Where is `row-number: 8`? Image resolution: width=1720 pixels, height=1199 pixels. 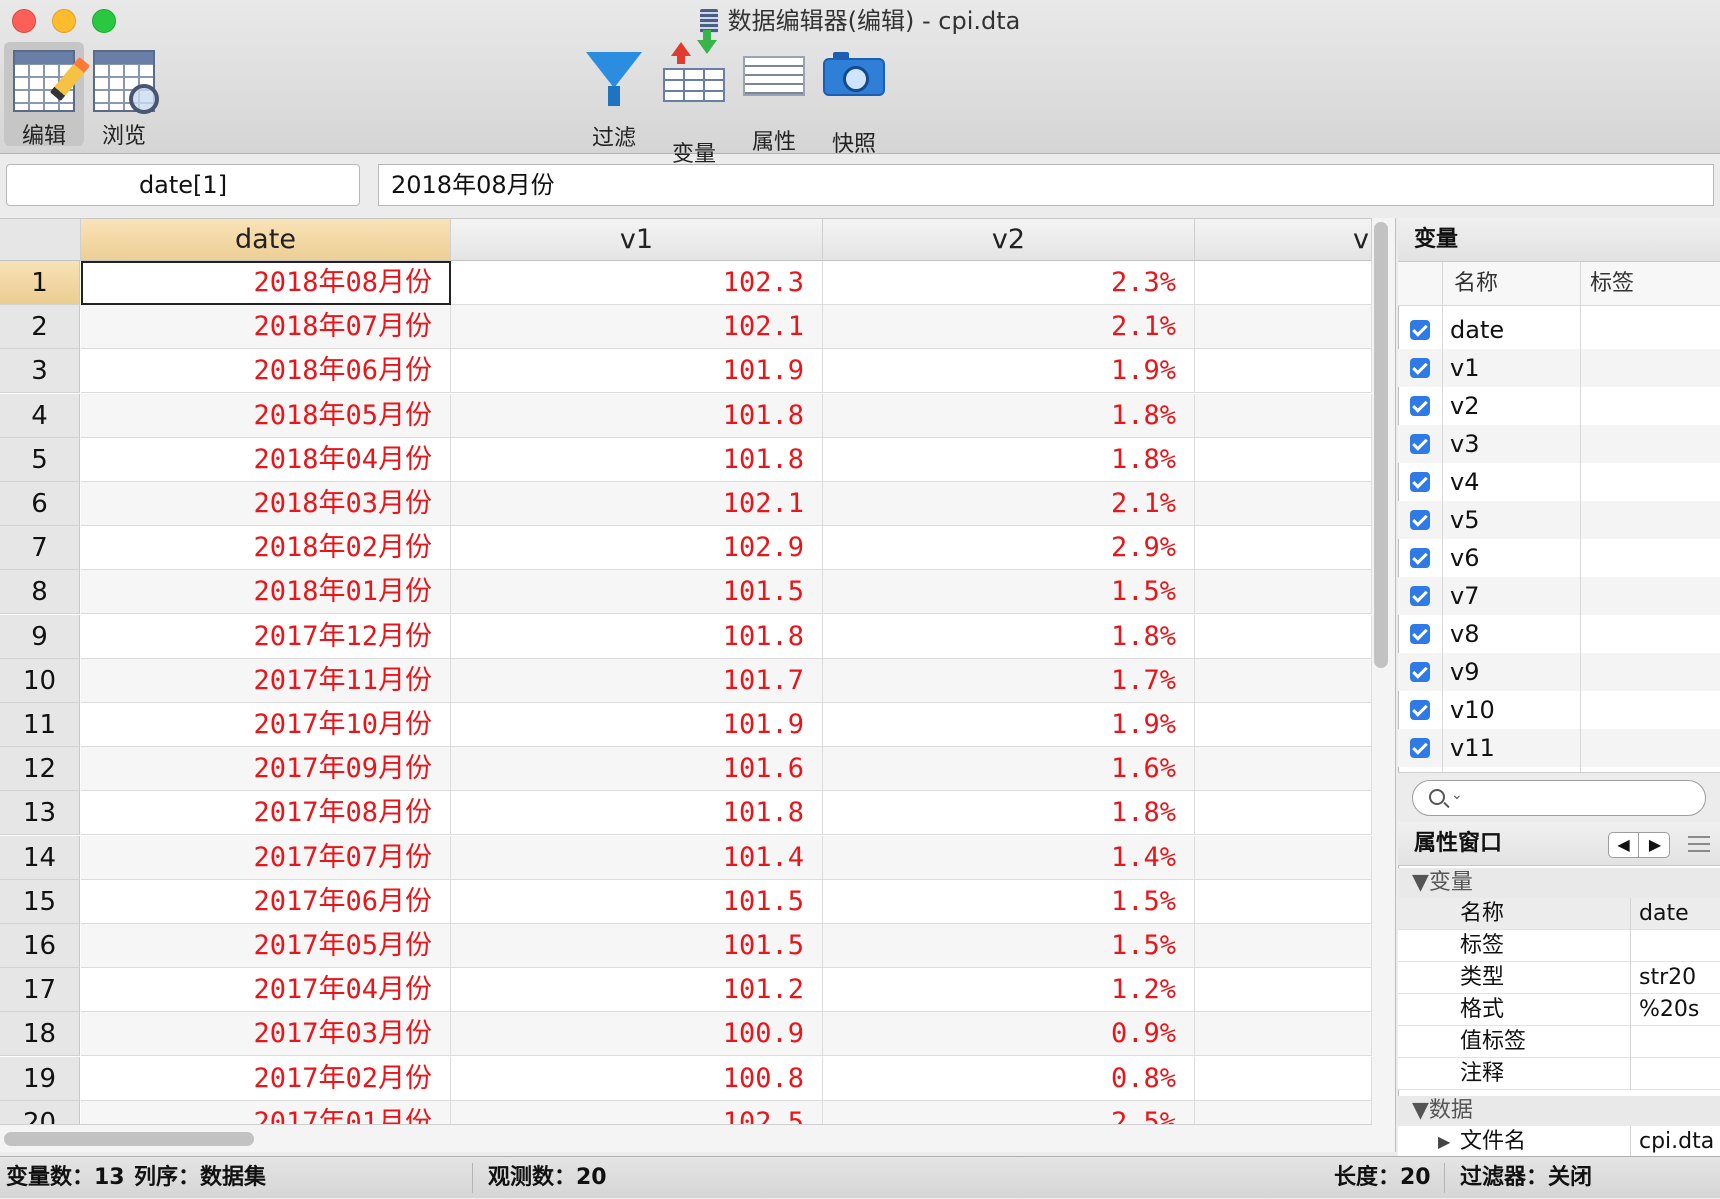 row-number: 8 is located at coordinates (40, 592).